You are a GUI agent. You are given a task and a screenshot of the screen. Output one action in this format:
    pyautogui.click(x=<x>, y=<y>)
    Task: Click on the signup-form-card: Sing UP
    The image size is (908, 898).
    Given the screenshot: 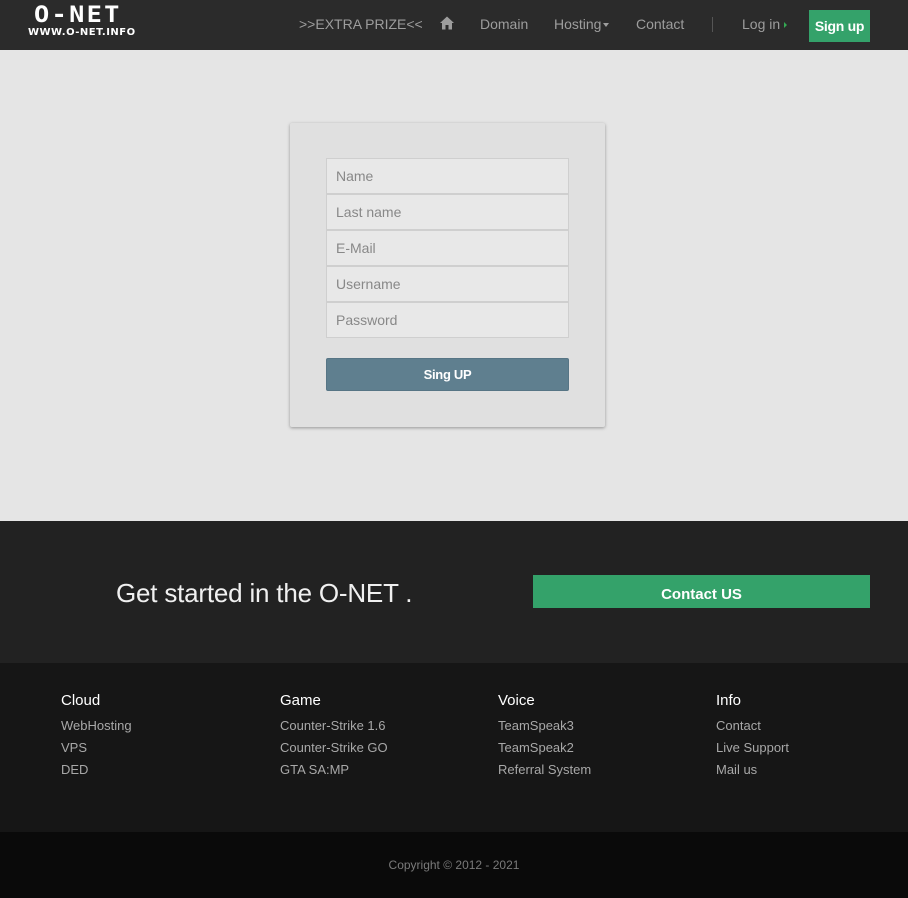 What is the action you would take?
    pyautogui.click(x=447, y=275)
    